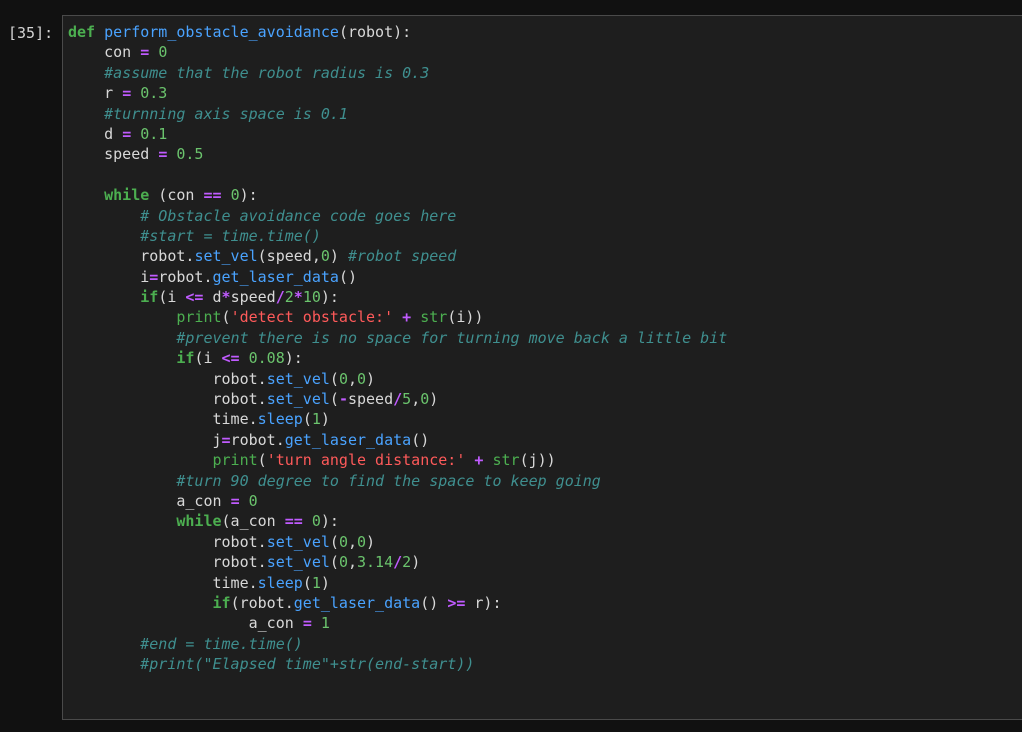 The width and height of the screenshot is (1022, 732). I want to click on token-number-literal: 0.3, so click(154, 93).